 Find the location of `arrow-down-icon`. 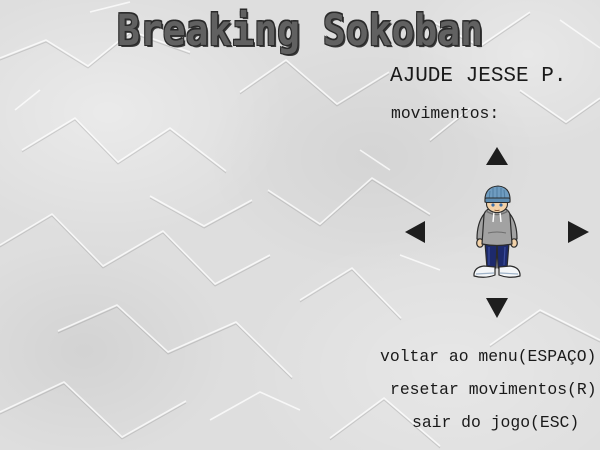

arrow-down-icon is located at coordinates (497, 308).